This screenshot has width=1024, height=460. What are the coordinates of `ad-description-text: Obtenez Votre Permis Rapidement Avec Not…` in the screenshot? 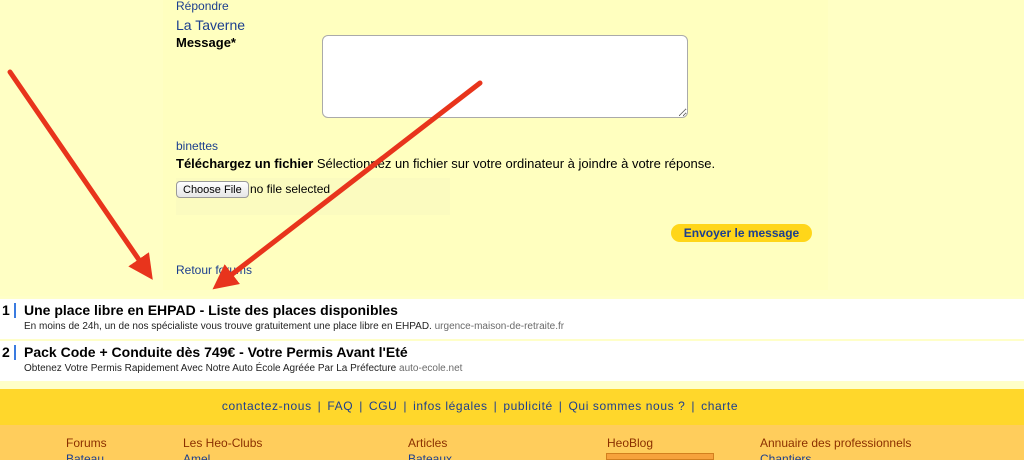 It's located at (210, 368).